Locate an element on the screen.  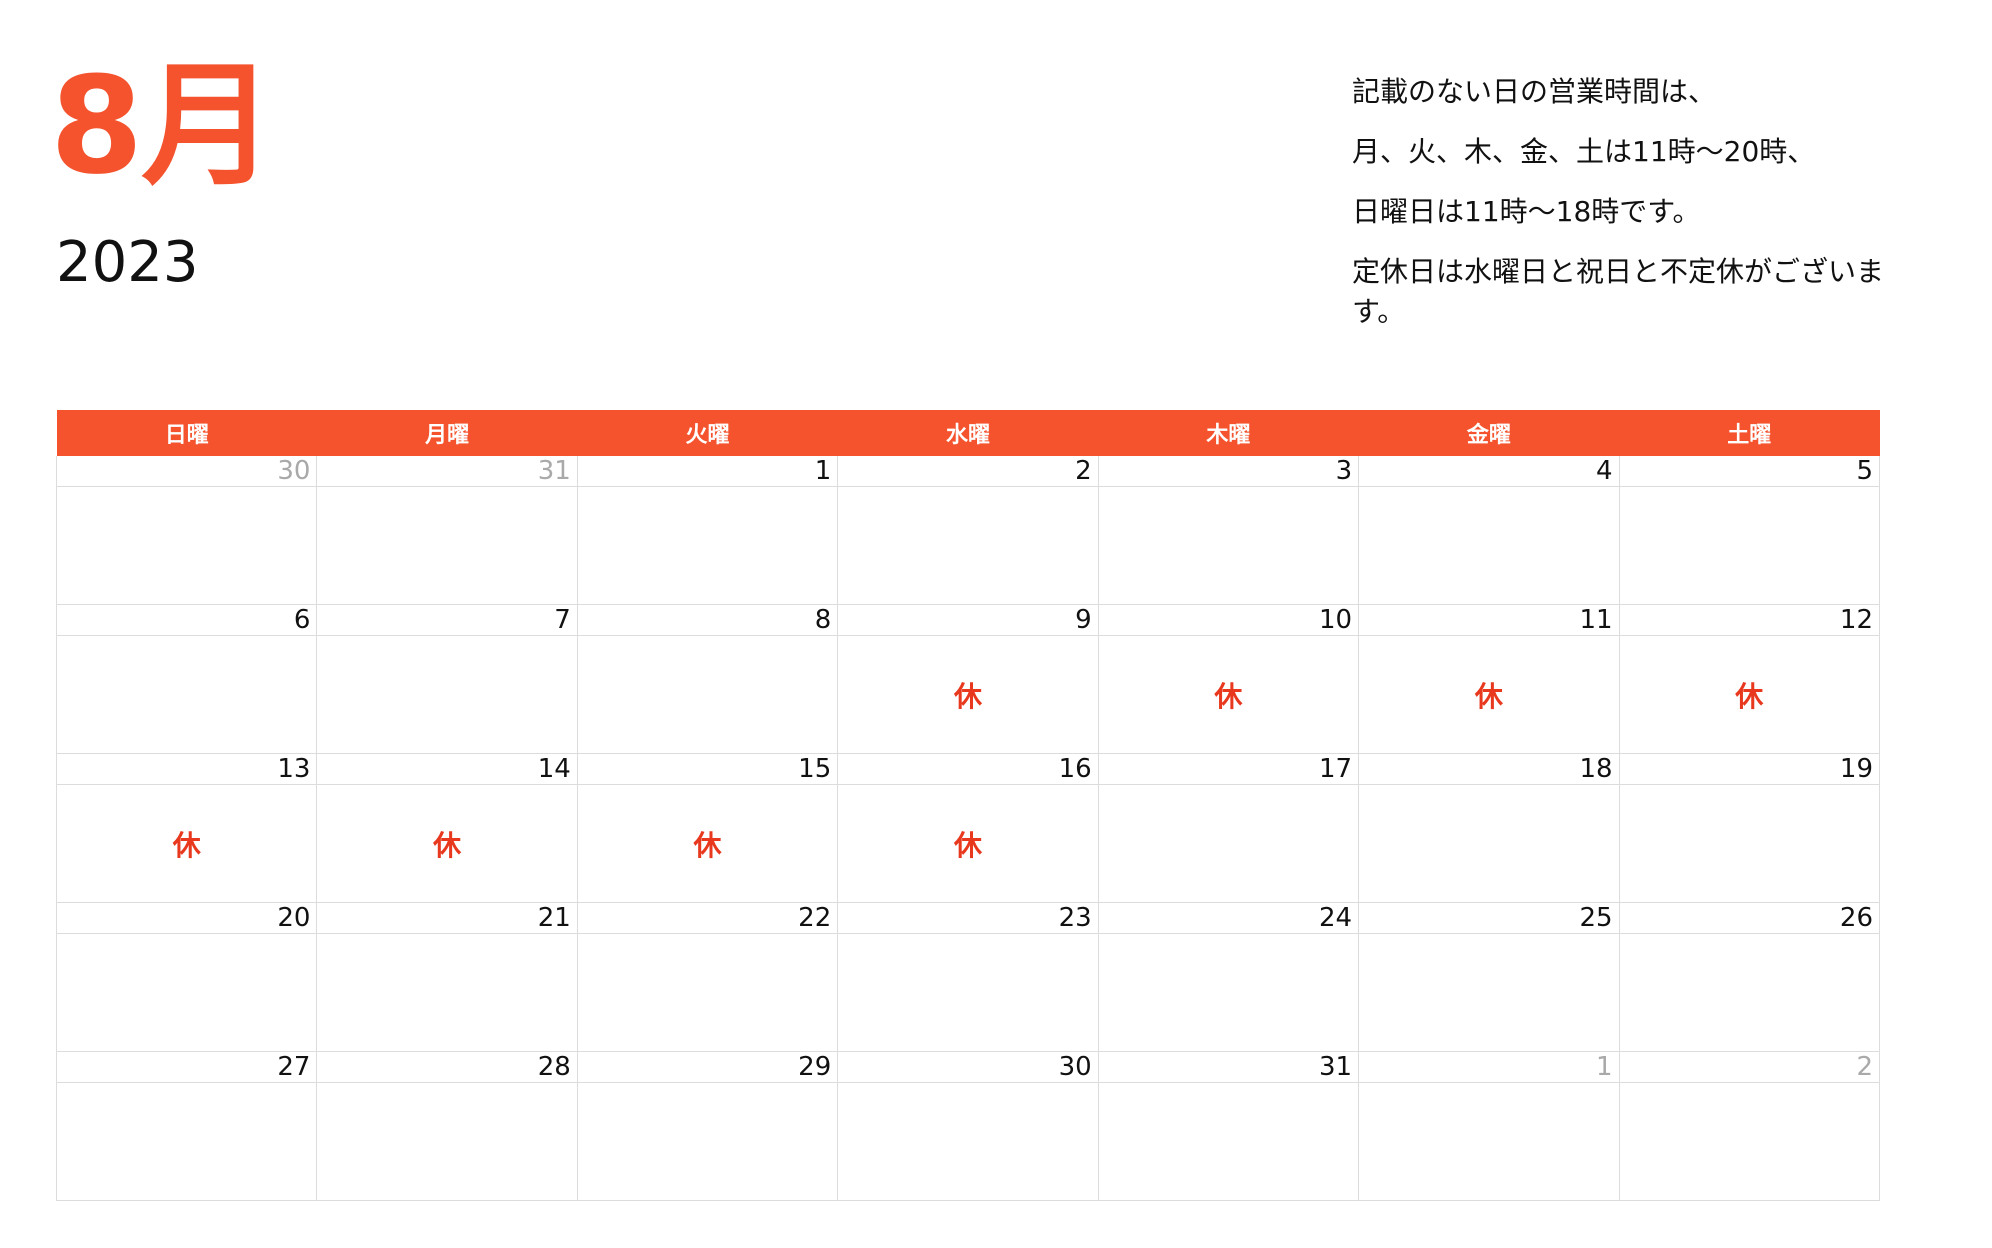
day-number: 22 is located at coordinates (707, 918).